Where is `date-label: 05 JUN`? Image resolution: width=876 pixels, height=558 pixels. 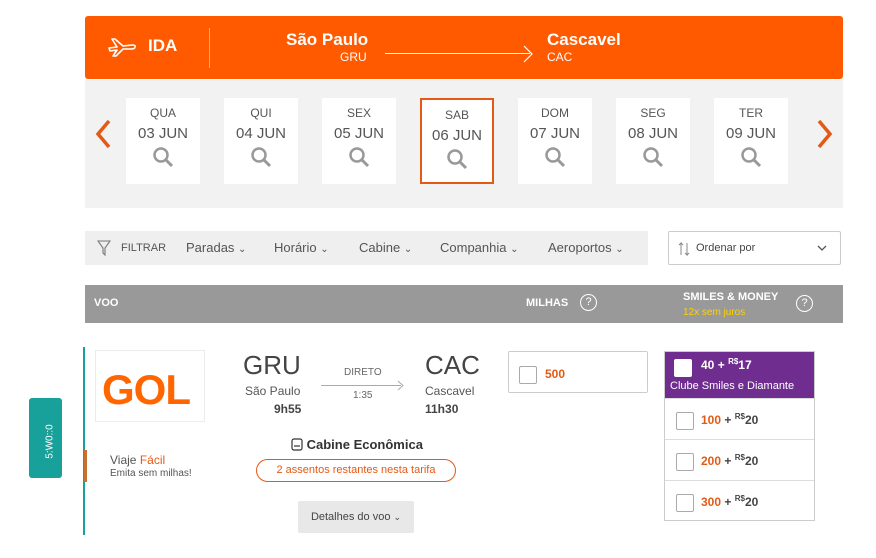 date-label: 05 JUN is located at coordinates (359, 133).